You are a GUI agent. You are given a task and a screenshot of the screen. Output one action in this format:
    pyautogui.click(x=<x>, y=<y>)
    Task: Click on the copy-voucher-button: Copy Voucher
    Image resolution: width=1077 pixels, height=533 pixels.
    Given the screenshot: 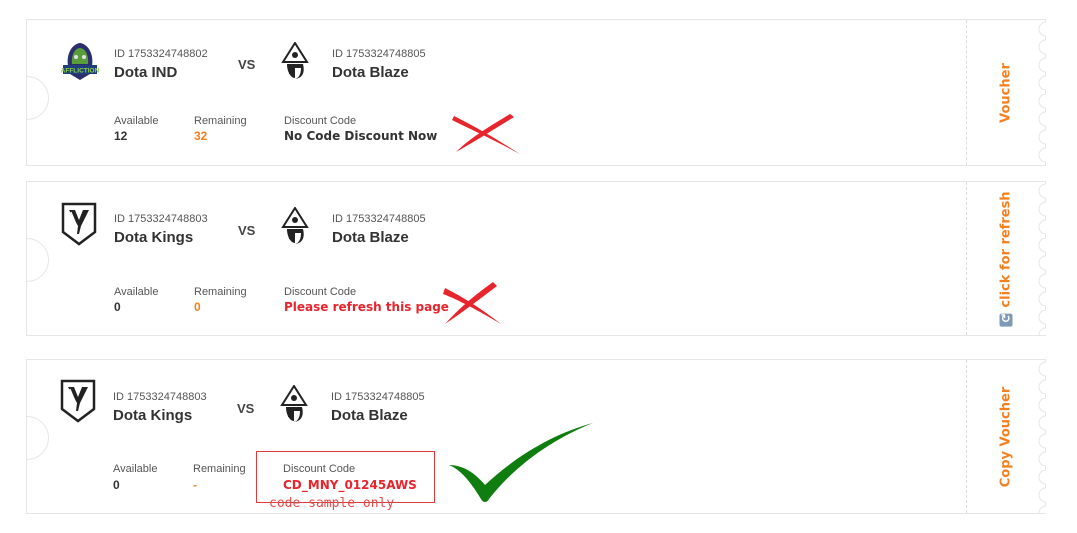 What is the action you would take?
    pyautogui.click(x=1006, y=436)
    